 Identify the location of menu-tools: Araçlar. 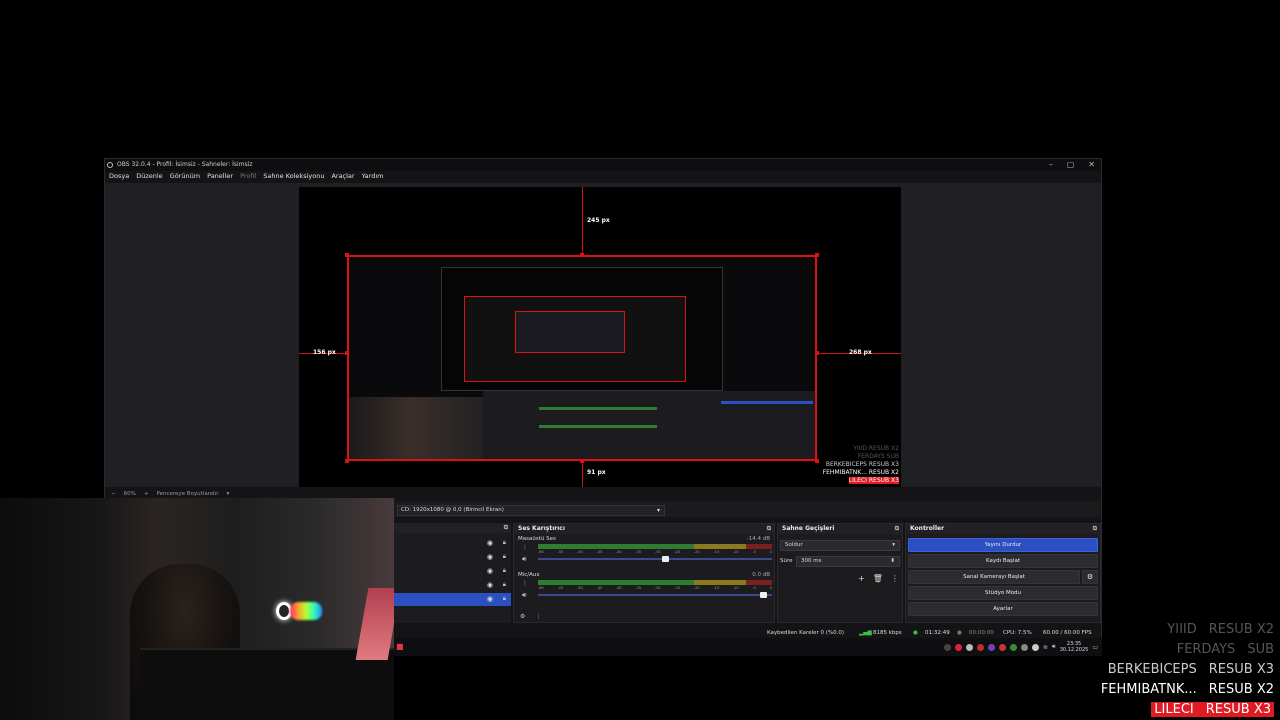
(342, 176).